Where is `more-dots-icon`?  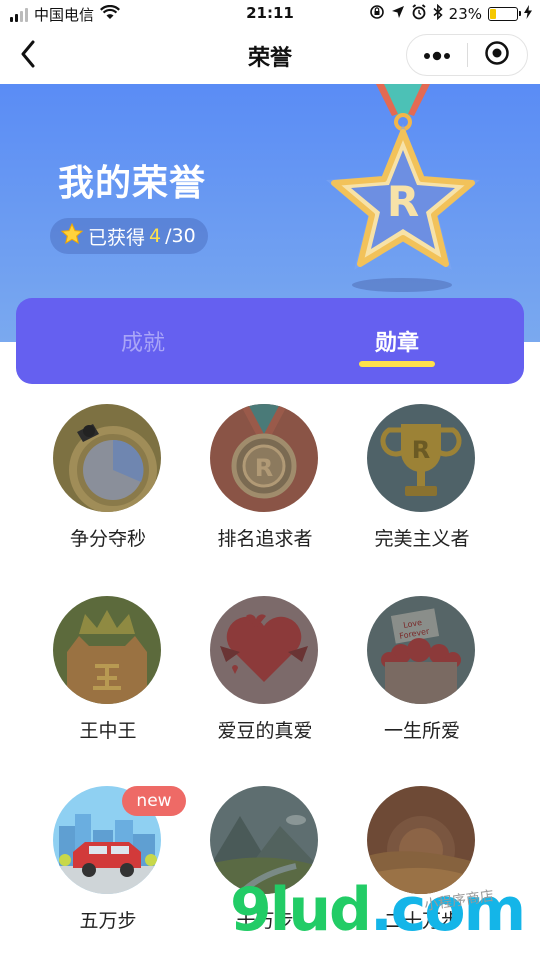 more-dots-icon is located at coordinates (437, 55).